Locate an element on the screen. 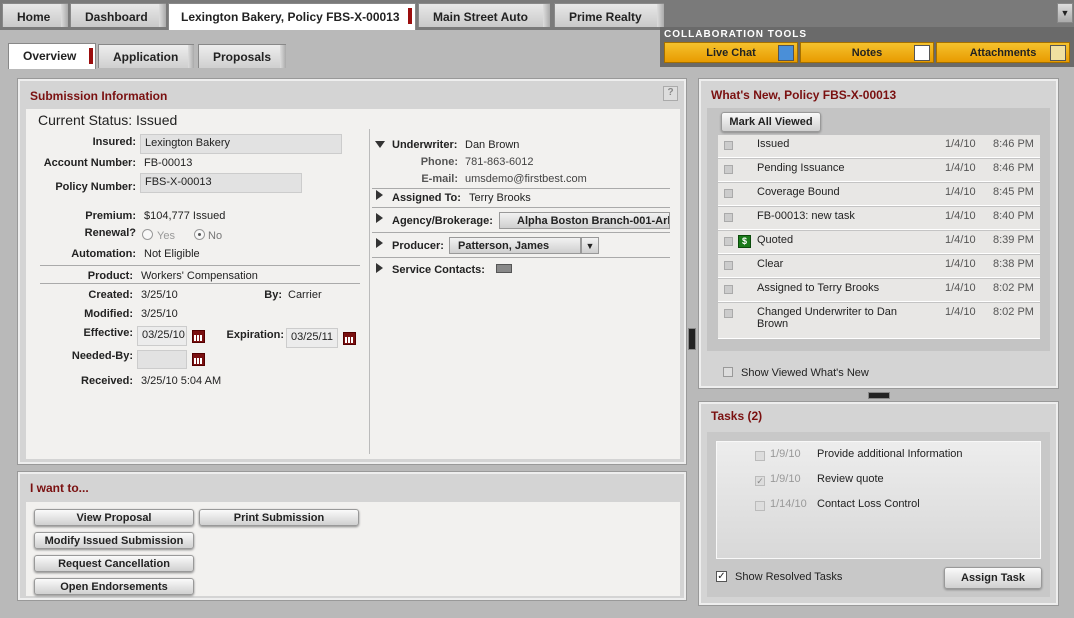 The width and height of the screenshot is (1074, 618). dollar-icon: $ is located at coordinates (744, 241).